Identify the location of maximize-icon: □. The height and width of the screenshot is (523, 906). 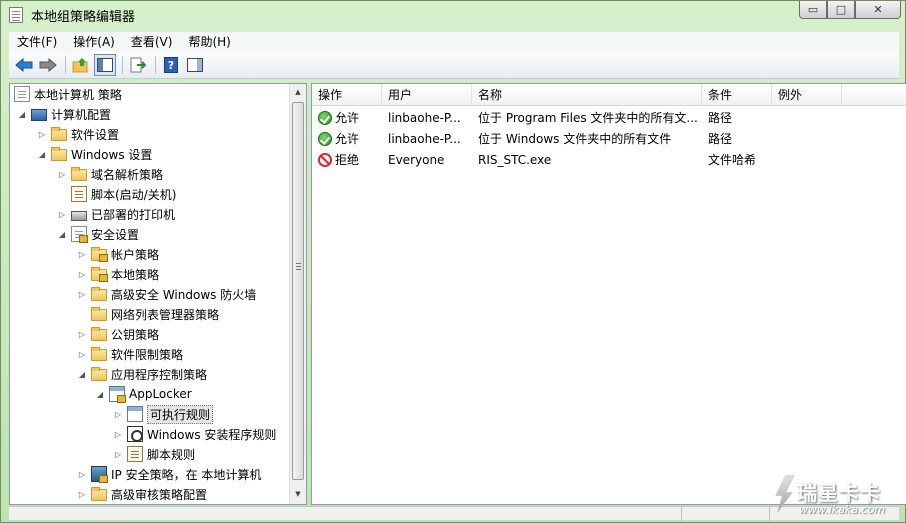
(841, 9).